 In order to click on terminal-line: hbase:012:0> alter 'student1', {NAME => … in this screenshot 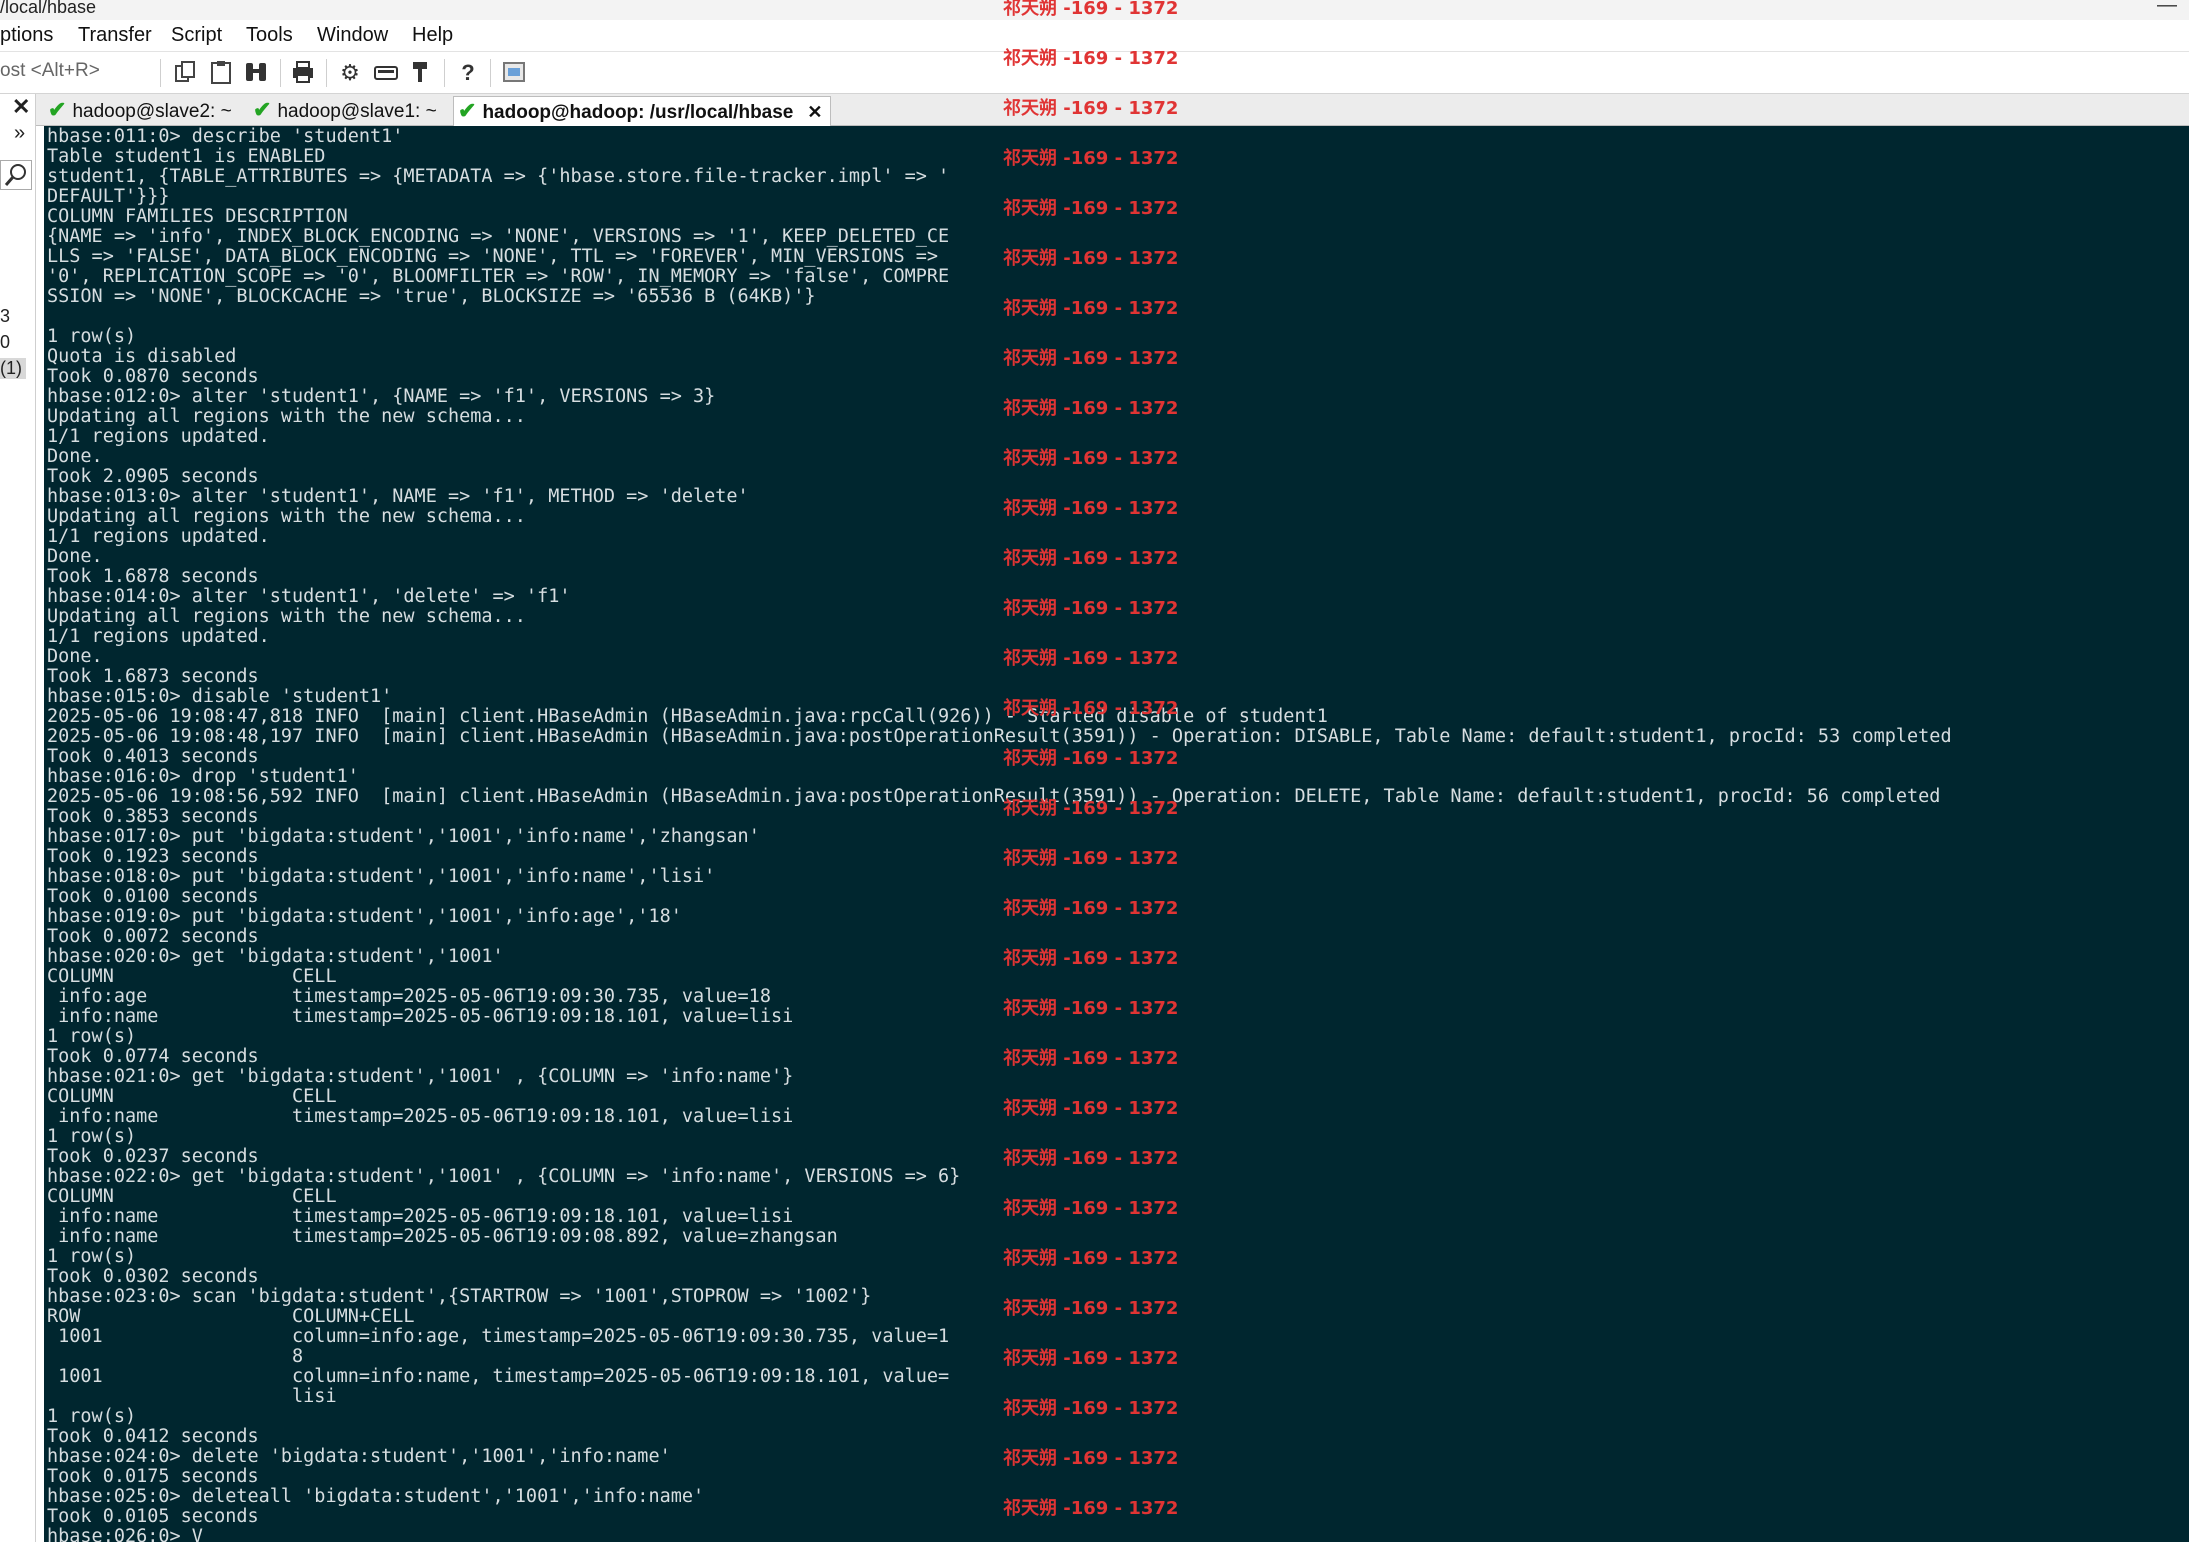, I will do `click(381, 396)`.